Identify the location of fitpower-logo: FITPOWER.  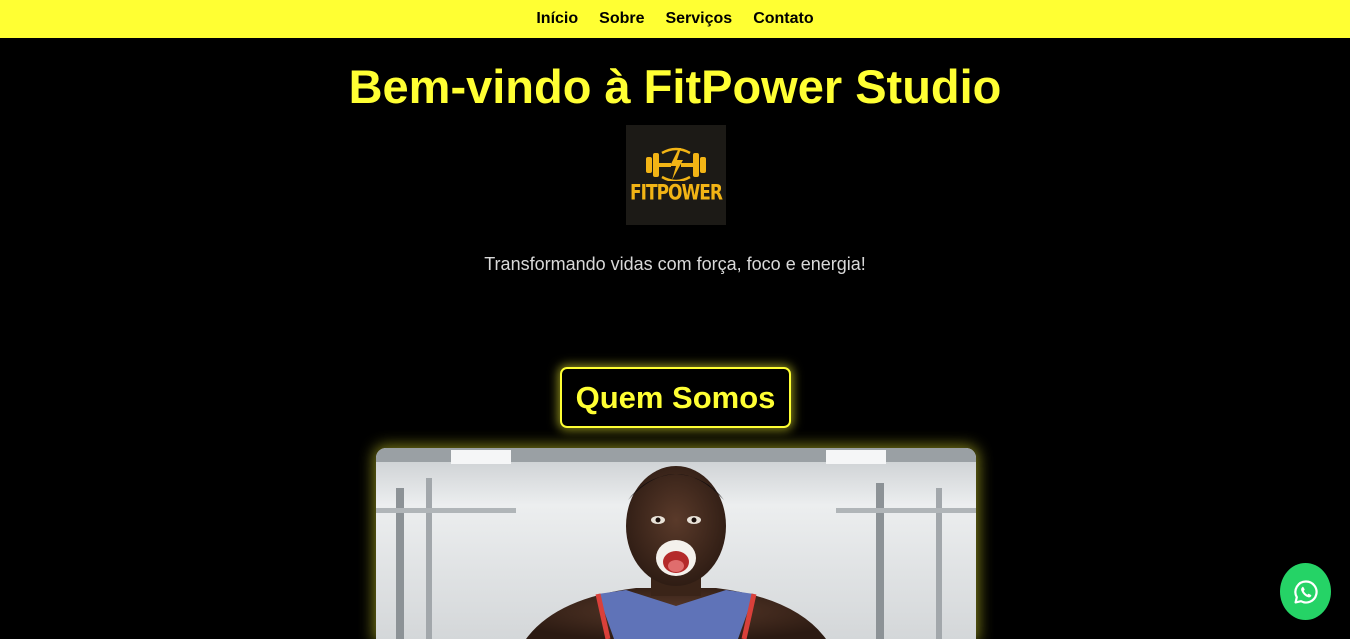
(676, 175).